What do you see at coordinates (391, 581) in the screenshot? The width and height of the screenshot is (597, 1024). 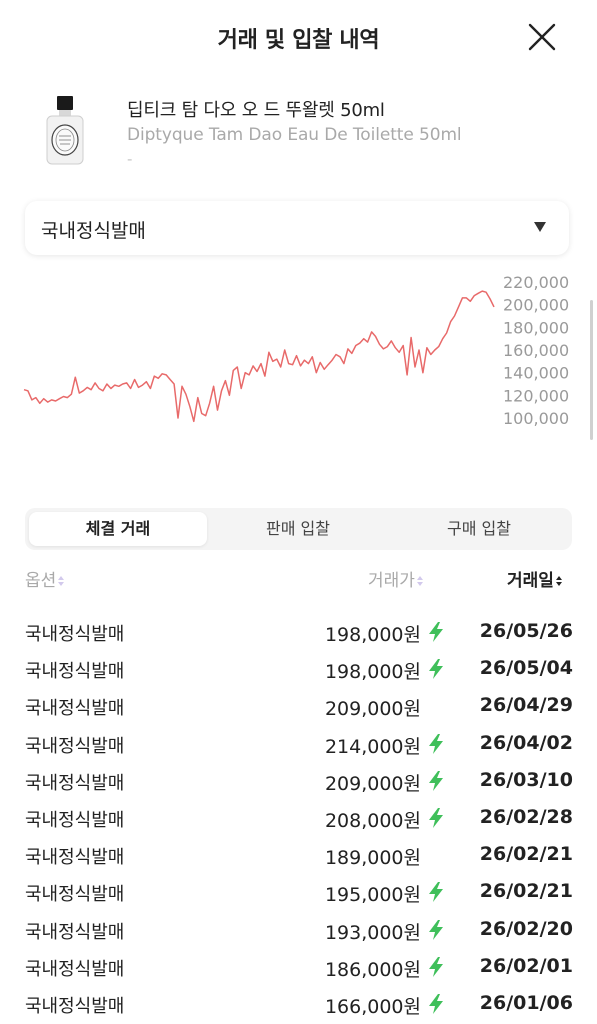 I see `column-price-label: 거래가` at bounding box center [391, 581].